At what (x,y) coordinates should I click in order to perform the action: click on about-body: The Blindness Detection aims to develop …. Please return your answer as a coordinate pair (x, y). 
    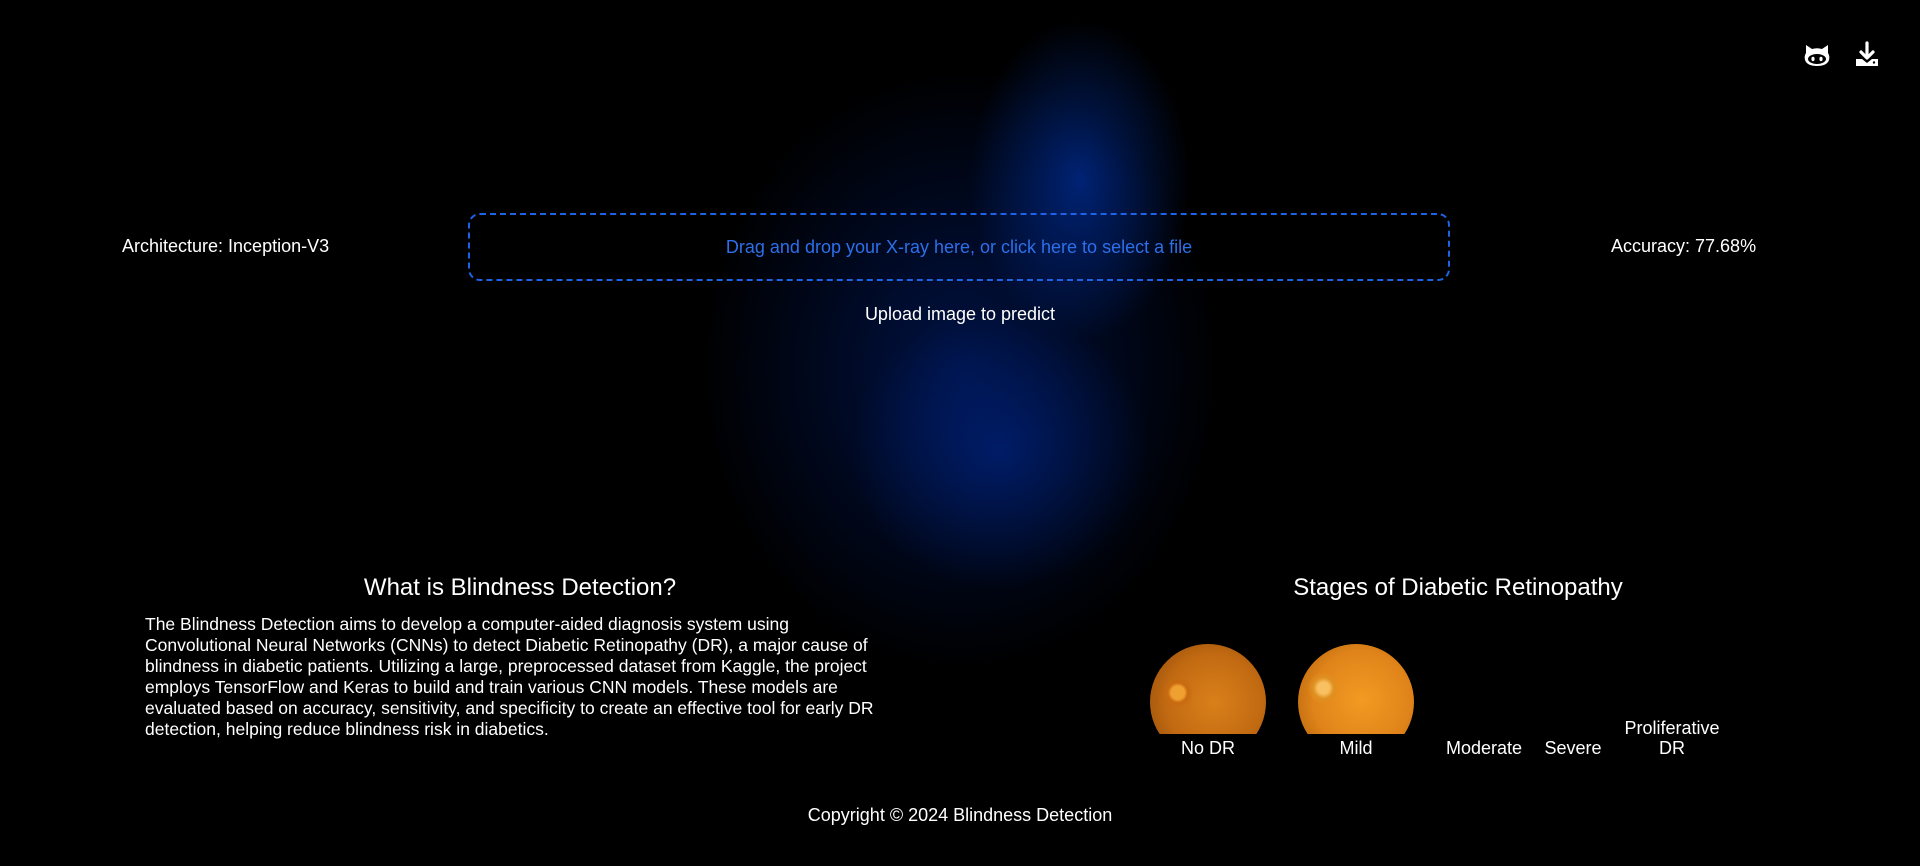
    Looking at the image, I should click on (509, 676).